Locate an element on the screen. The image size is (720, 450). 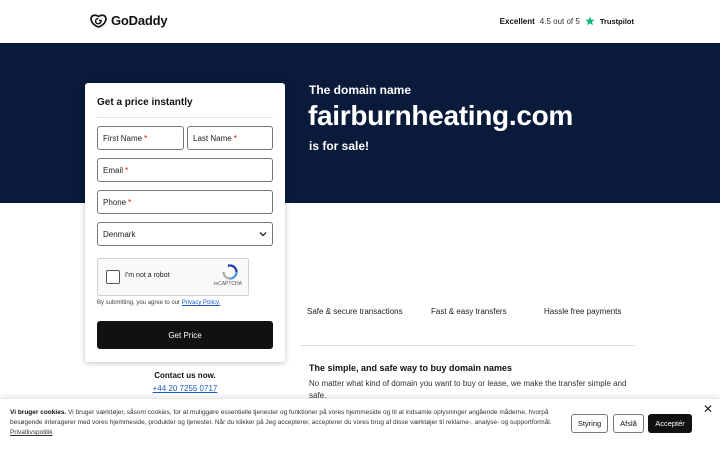
phone-label: Phone is located at coordinates (115, 202).